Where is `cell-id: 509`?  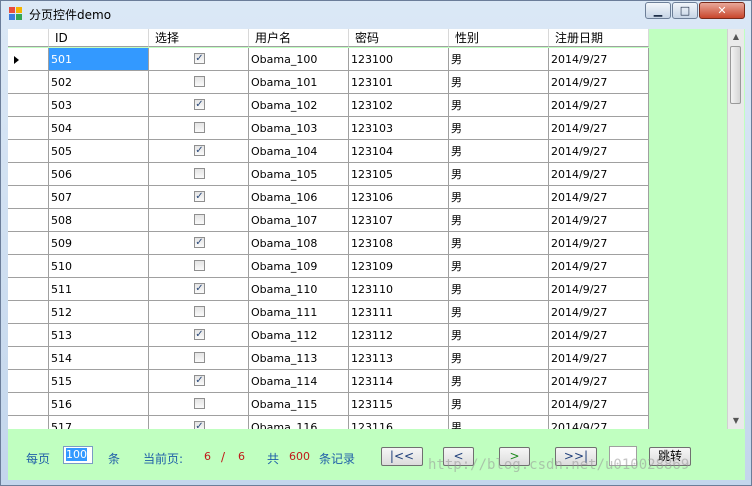
cell-id: 509 is located at coordinates (99, 243).